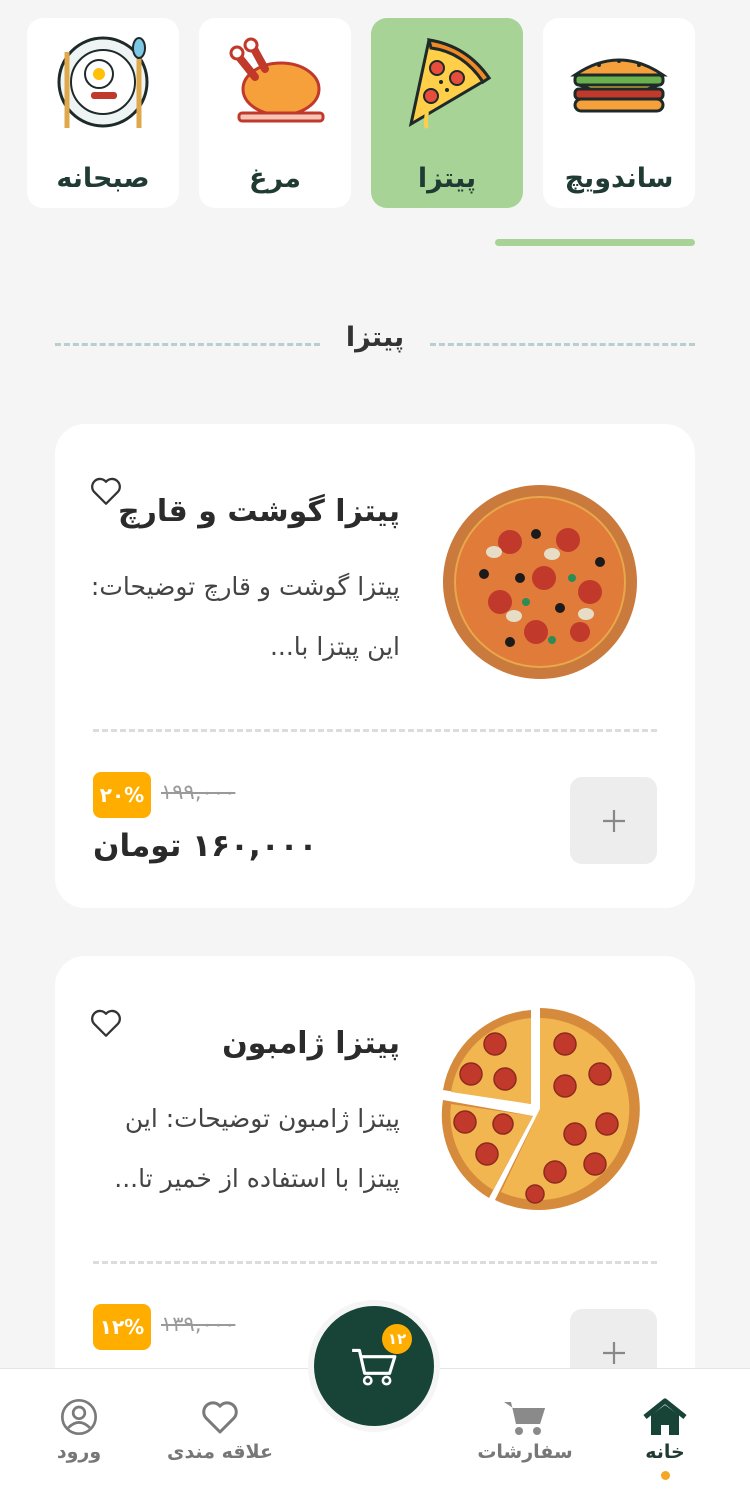  What do you see at coordinates (79, 1417) in the screenshot?
I see `user-icon` at bounding box center [79, 1417].